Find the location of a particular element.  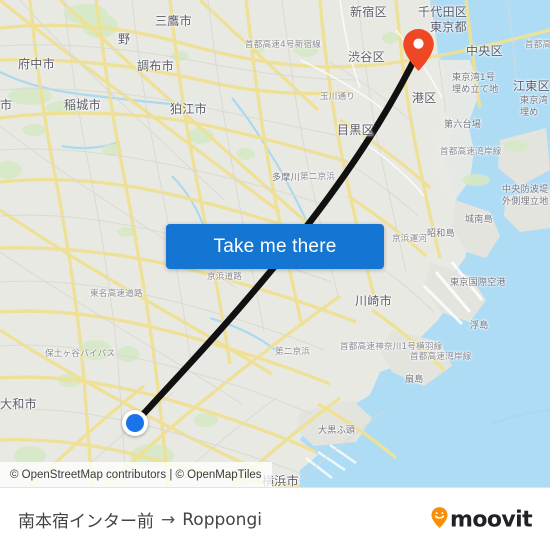

route-origin-label: 南本宿インター前 is located at coordinates (86, 522).